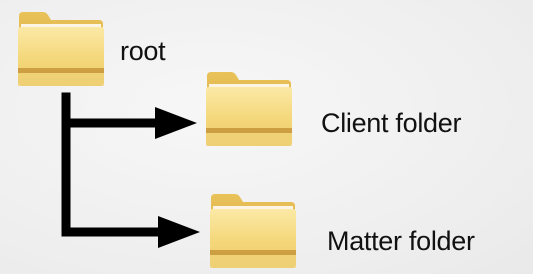  What do you see at coordinates (176, 123) in the screenshot?
I see `arrowhead-client` at bounding box center [176, 123].